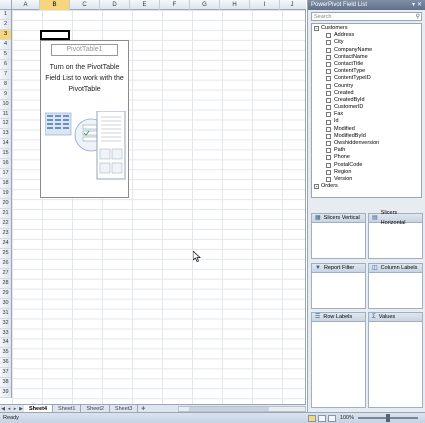 This screenshot has height=423, width=425. I want to click on panel-menu-icon: ▾, so click(413, 5).